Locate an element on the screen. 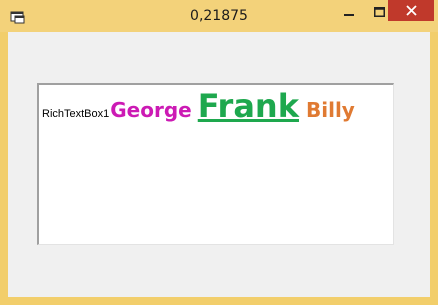 Image resolution: width=438 pixels, height=305 pixels. close-button is located at coordinates (411, 10).